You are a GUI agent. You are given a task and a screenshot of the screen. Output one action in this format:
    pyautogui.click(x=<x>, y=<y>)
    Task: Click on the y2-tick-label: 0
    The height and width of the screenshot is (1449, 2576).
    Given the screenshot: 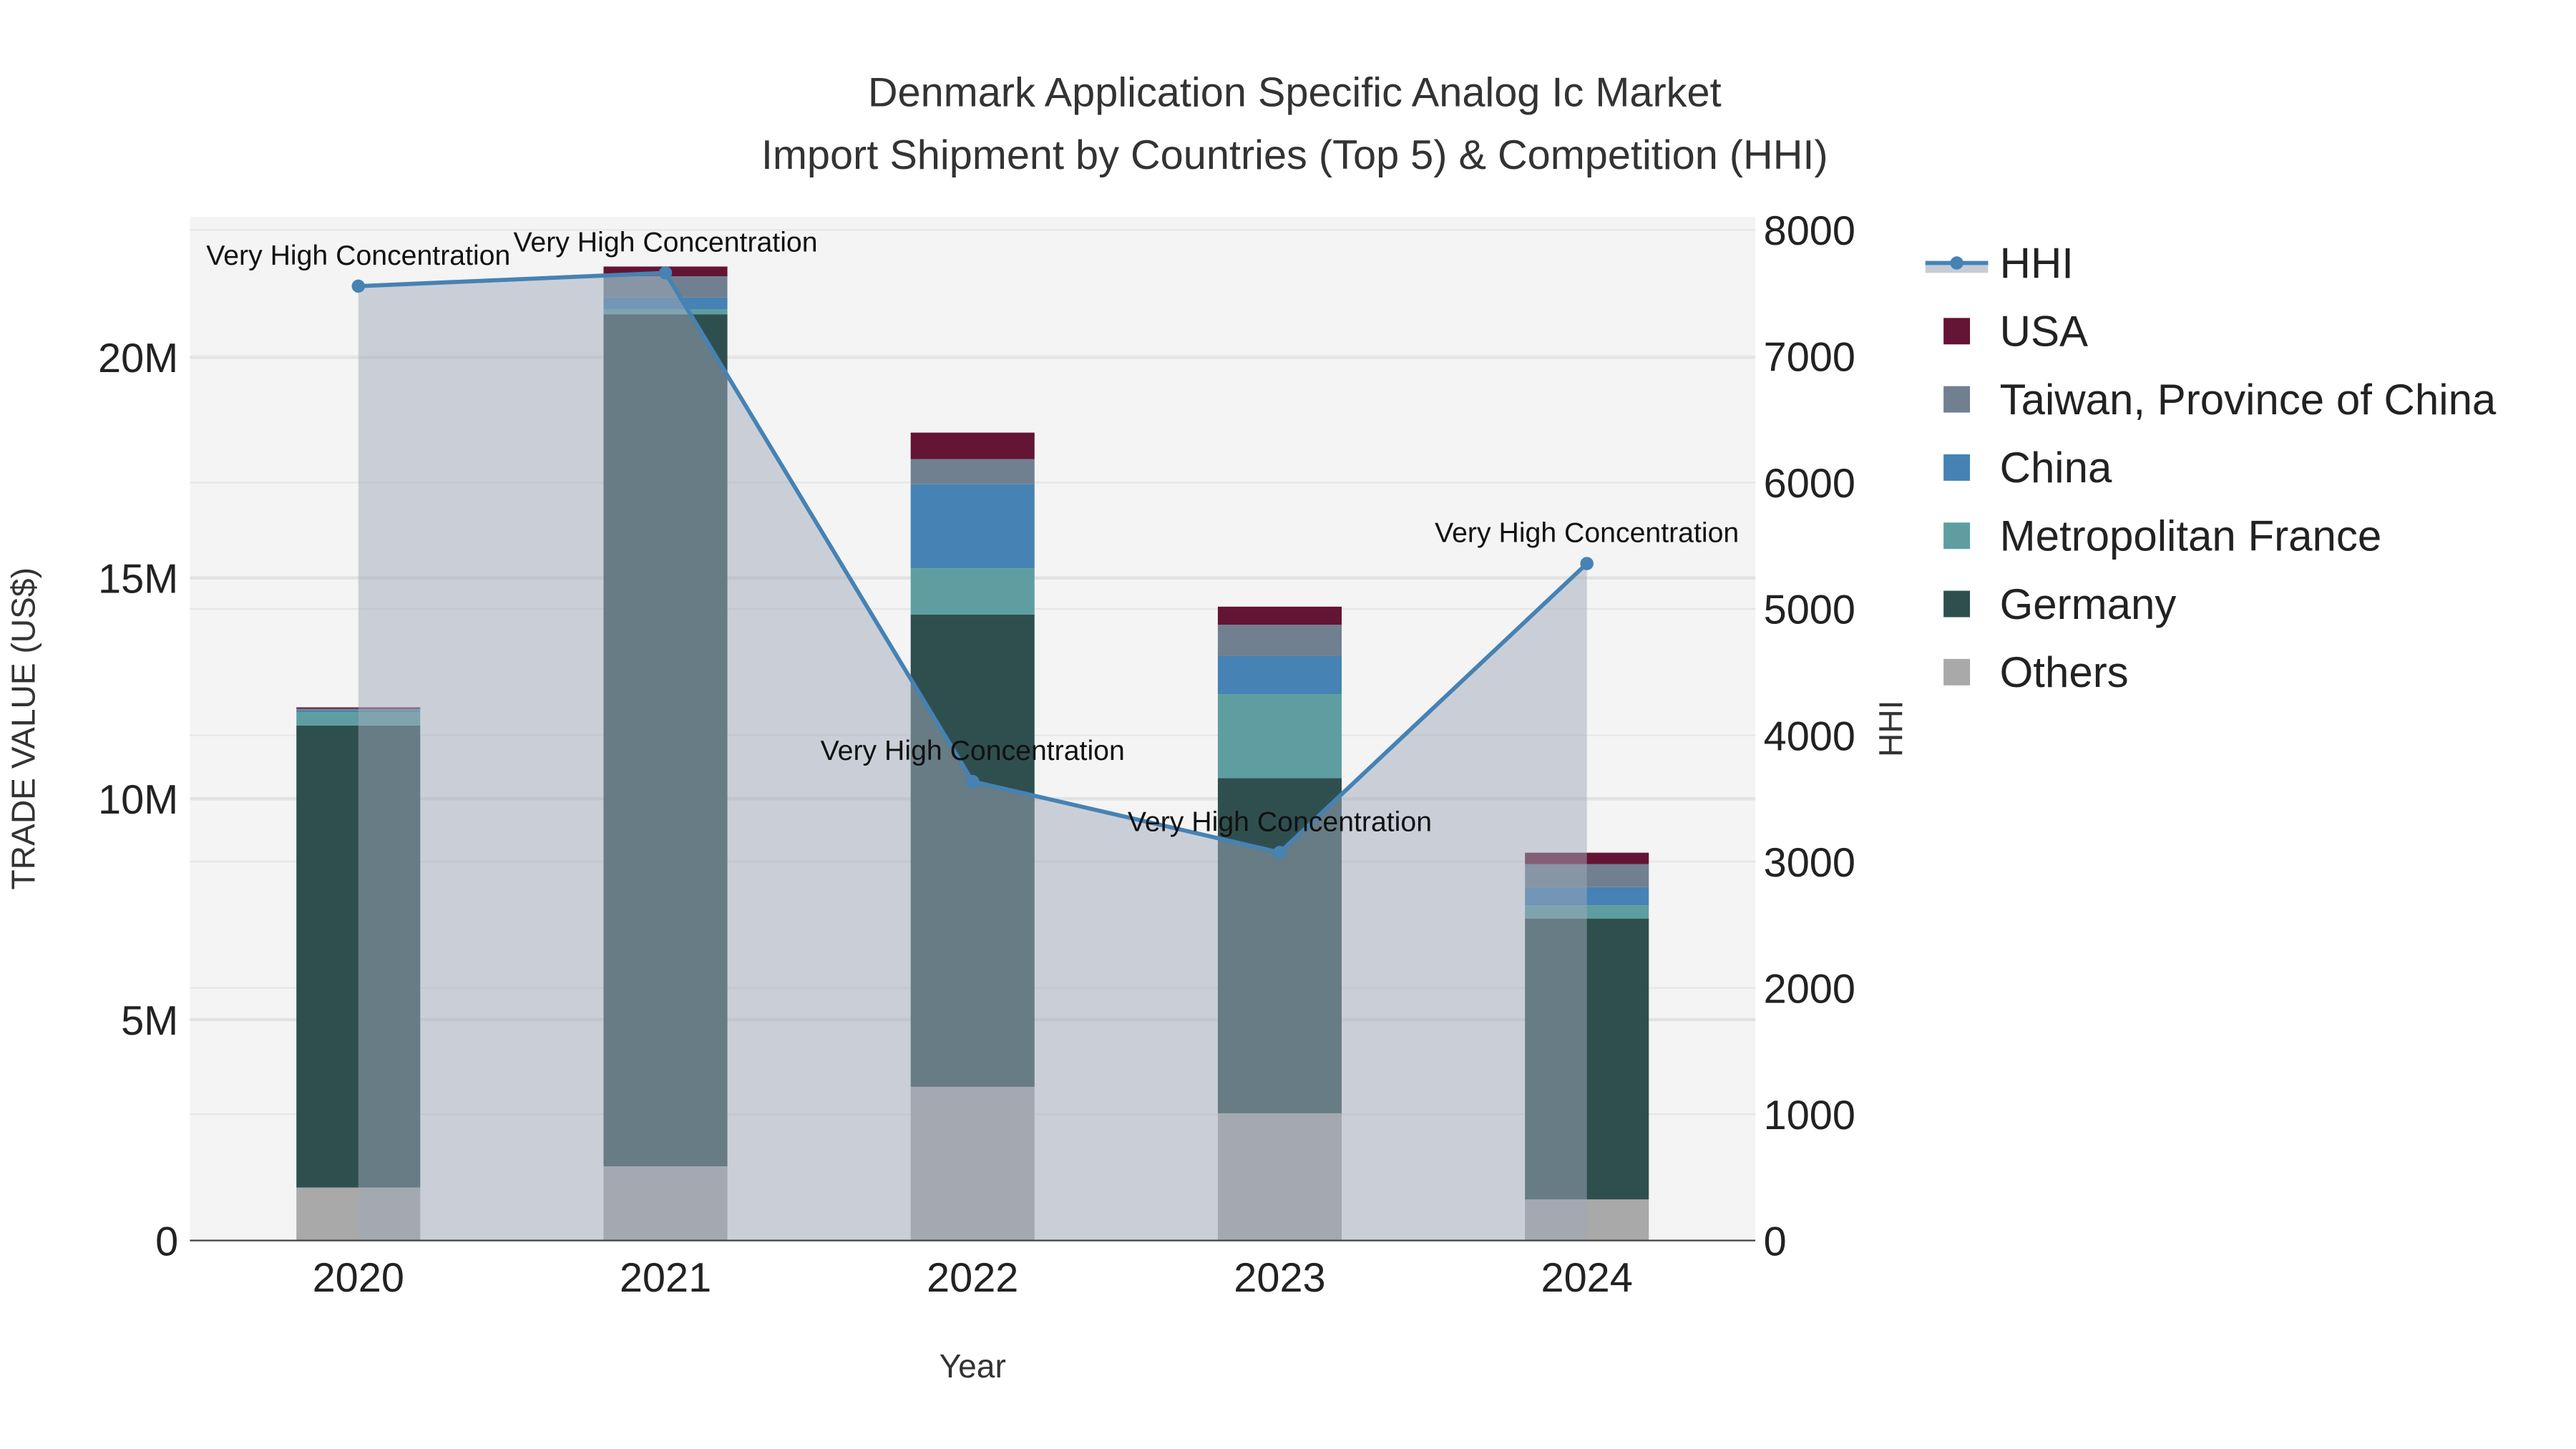 What is the action you would take?
    pyautogui.click(x=1775, y=1241)
    